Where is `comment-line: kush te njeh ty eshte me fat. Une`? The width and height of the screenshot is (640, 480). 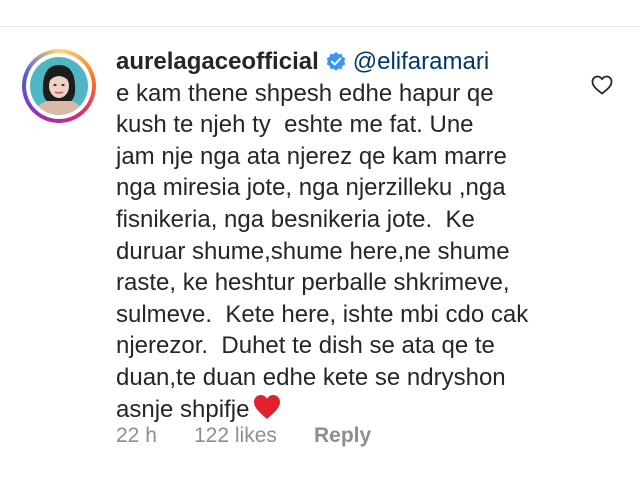
comment-line: kush te njeh ty eshte me fat. Une is located at coordinates (295, 125).